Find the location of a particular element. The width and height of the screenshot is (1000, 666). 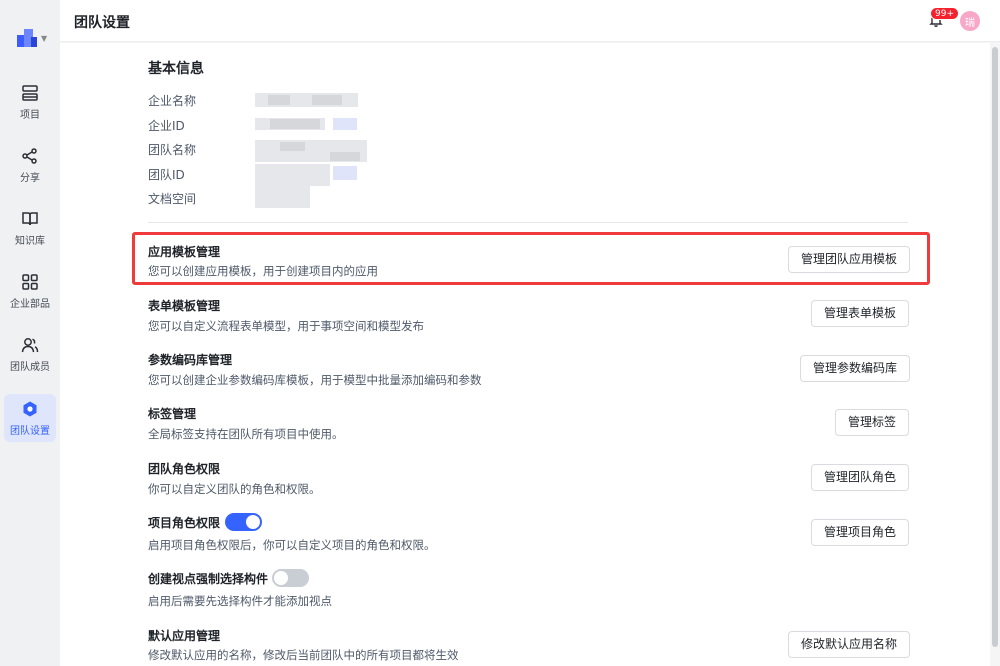

book-icon is located at coordinates (30, 218).